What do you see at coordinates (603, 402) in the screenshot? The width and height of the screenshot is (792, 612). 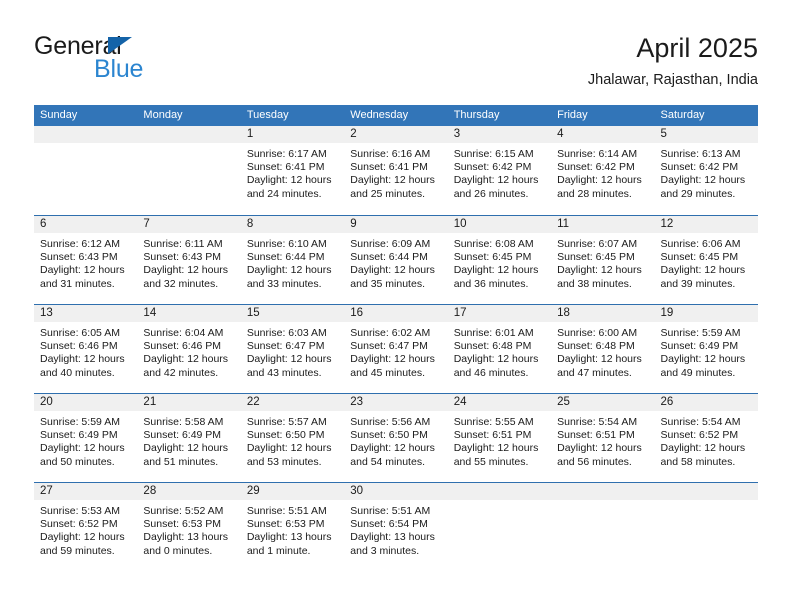 I see `day-number-strip: 25` at bounding box center [603, 402].